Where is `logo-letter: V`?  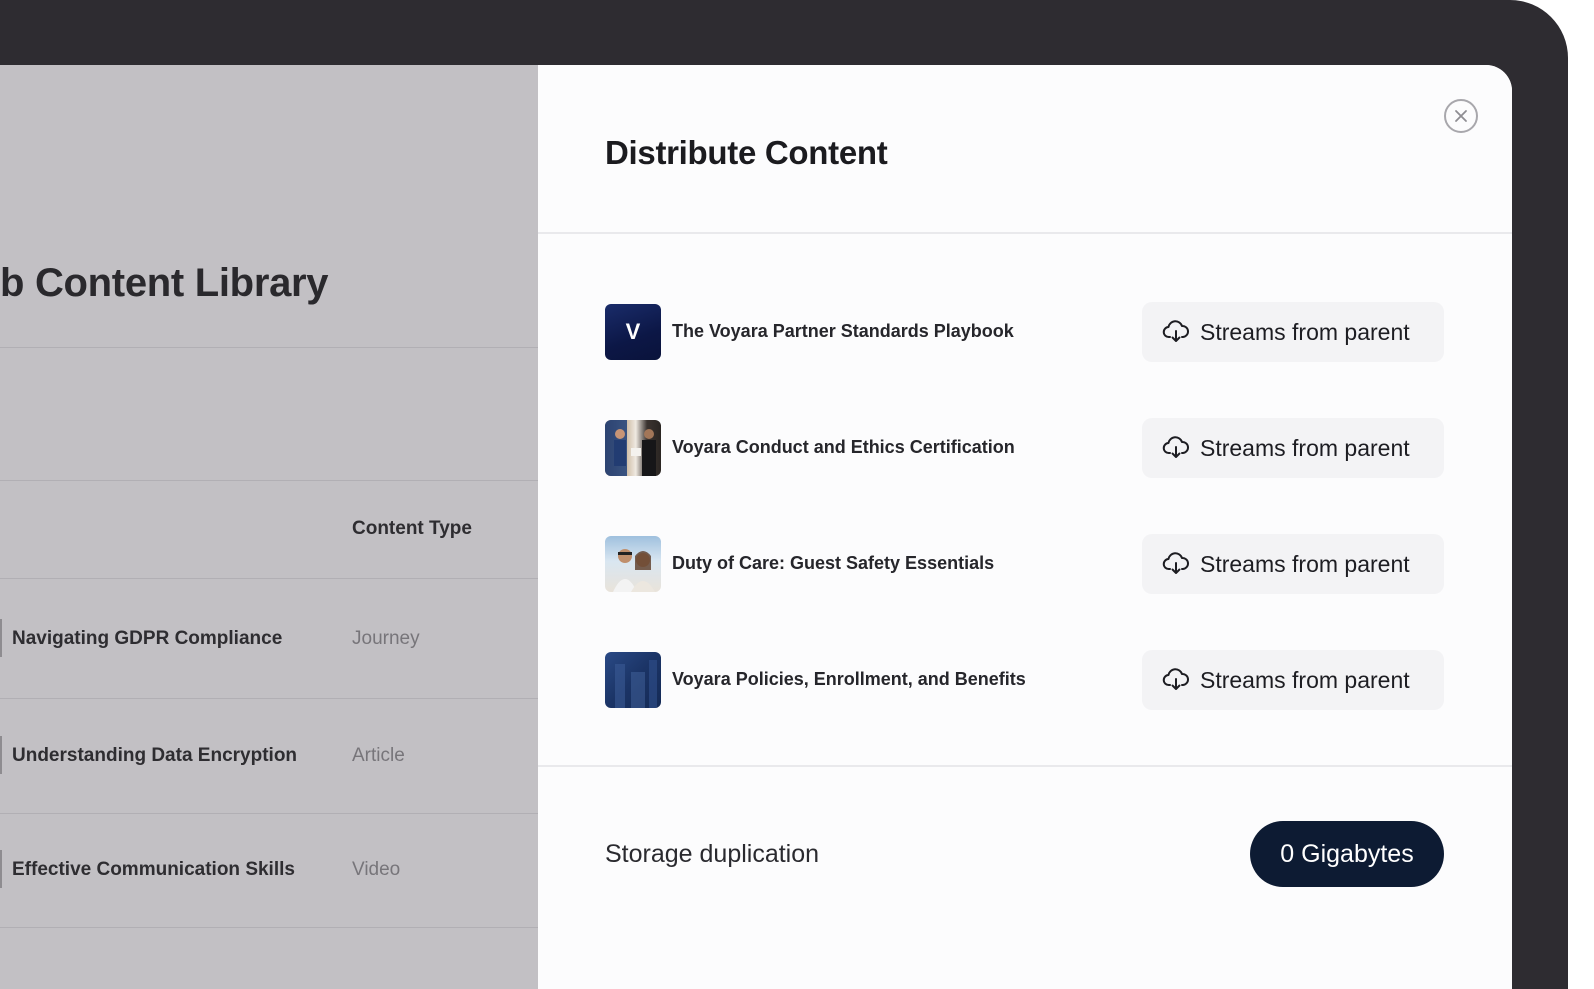 logo-letter: V is located at coordinates (633, 331).